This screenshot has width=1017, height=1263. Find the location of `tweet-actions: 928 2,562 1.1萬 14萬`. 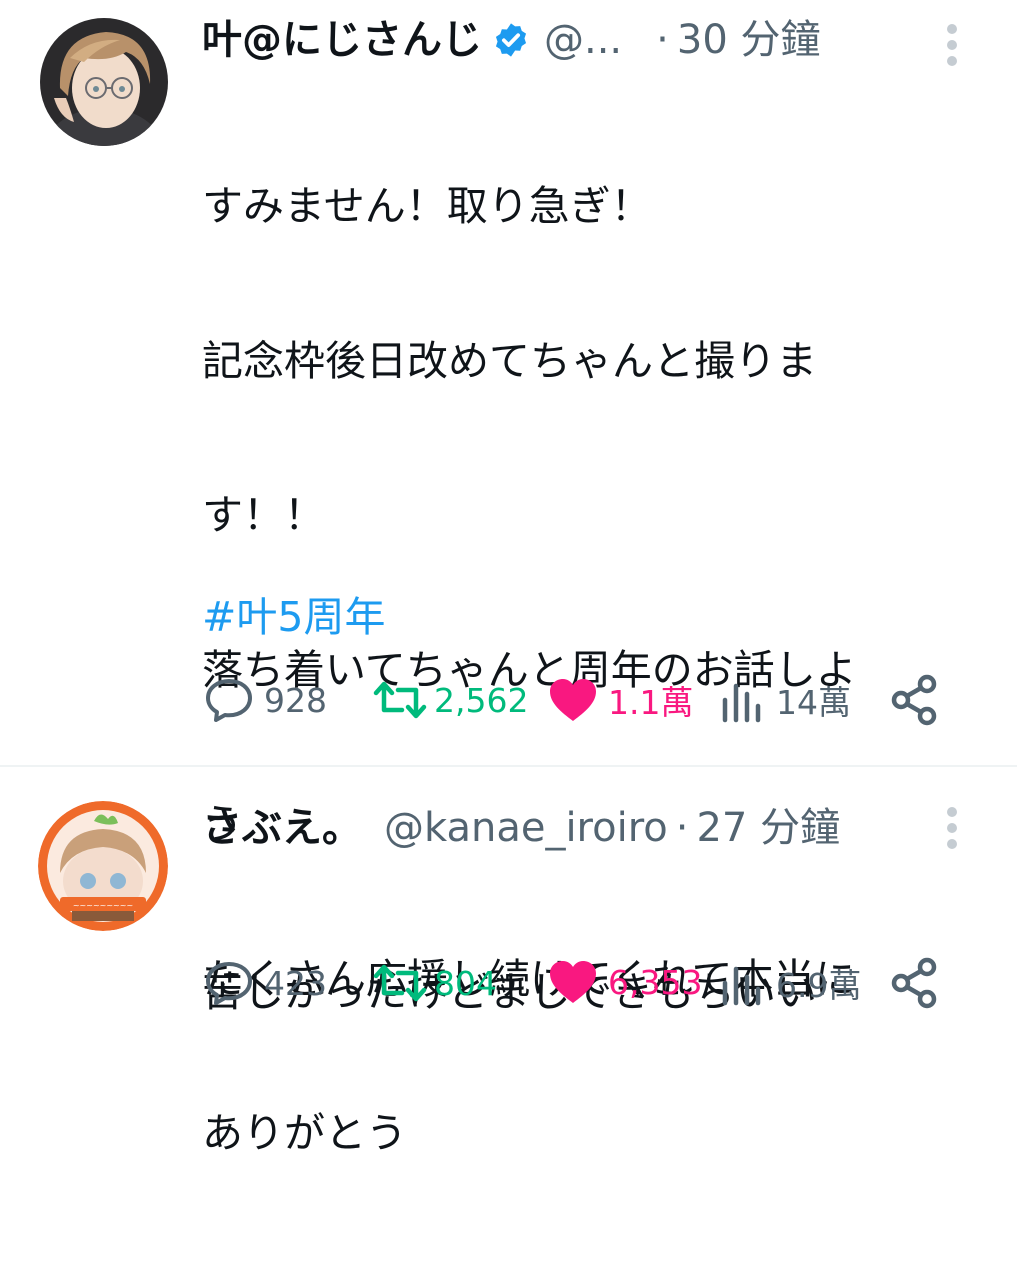

tweet-actions: 928 2,562 1.1萬 14萬 is located at coordinates (508, 702).